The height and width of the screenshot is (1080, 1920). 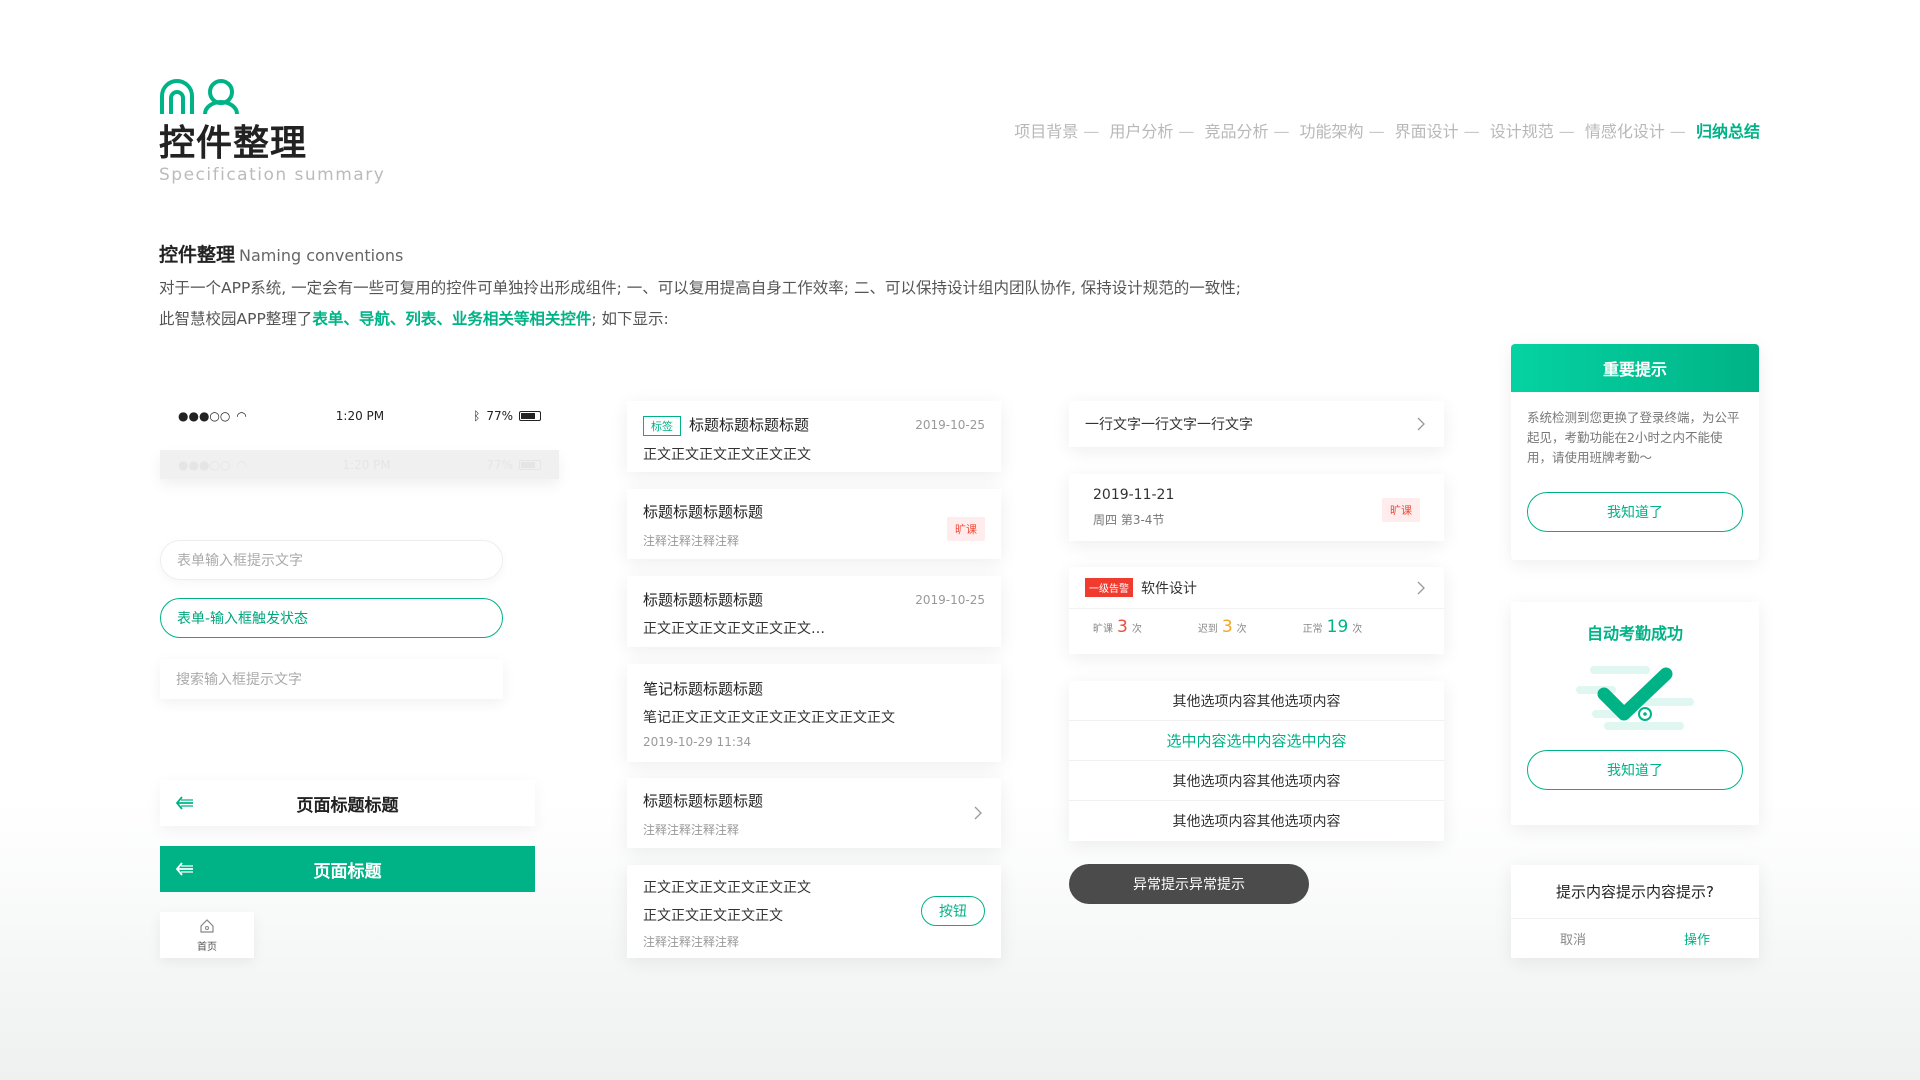 What do you see at coordinates (1117, 627) in the screenshot?
I see `stat-absent: 旷课 3 次` at bounding box center [1117, 627].